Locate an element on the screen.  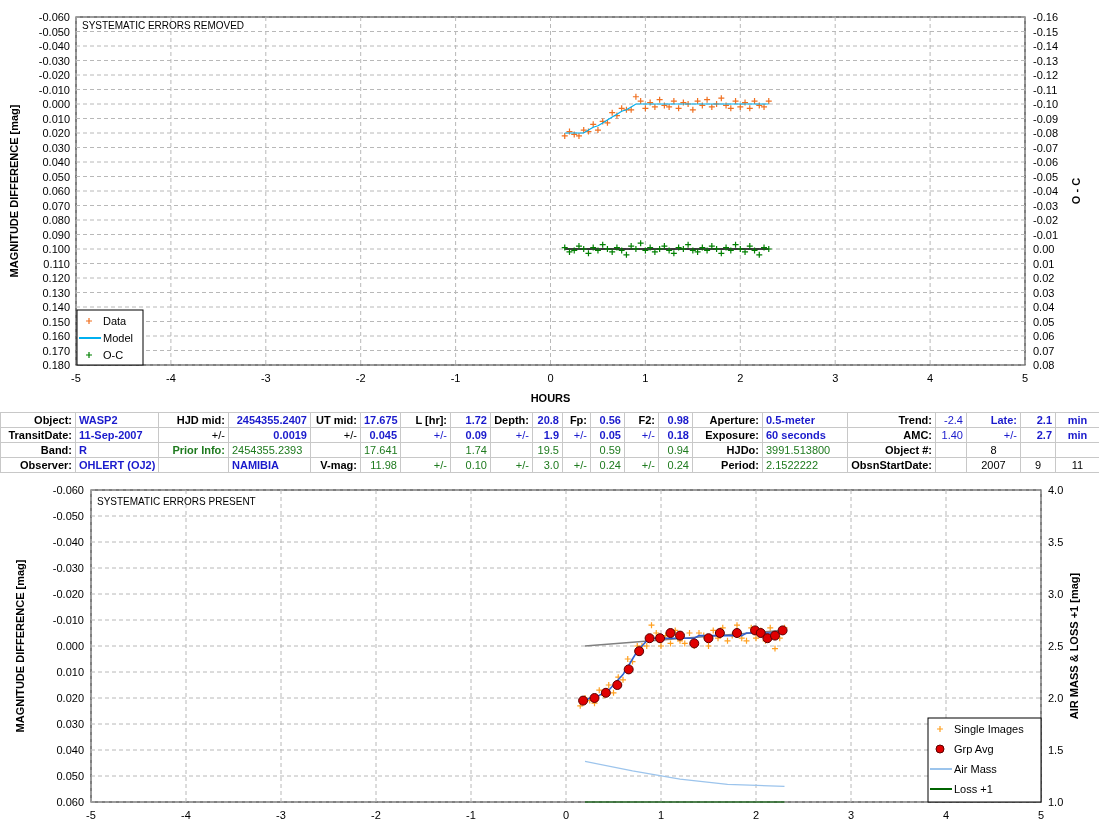
axis-tick-label: 0.05 is located at coordinates (1044, 321).